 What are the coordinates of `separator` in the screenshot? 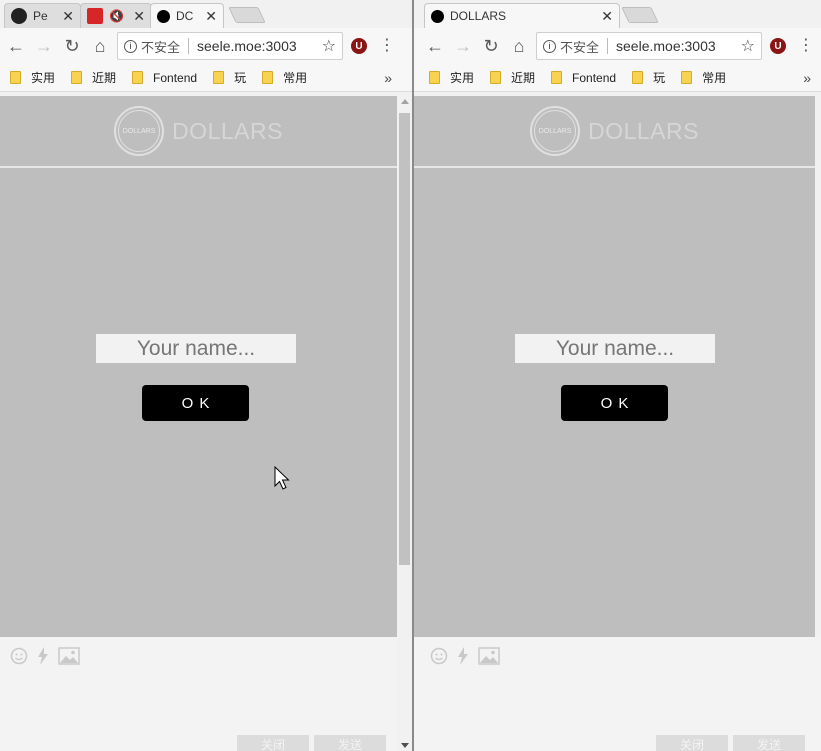 It's located at (608, 46).